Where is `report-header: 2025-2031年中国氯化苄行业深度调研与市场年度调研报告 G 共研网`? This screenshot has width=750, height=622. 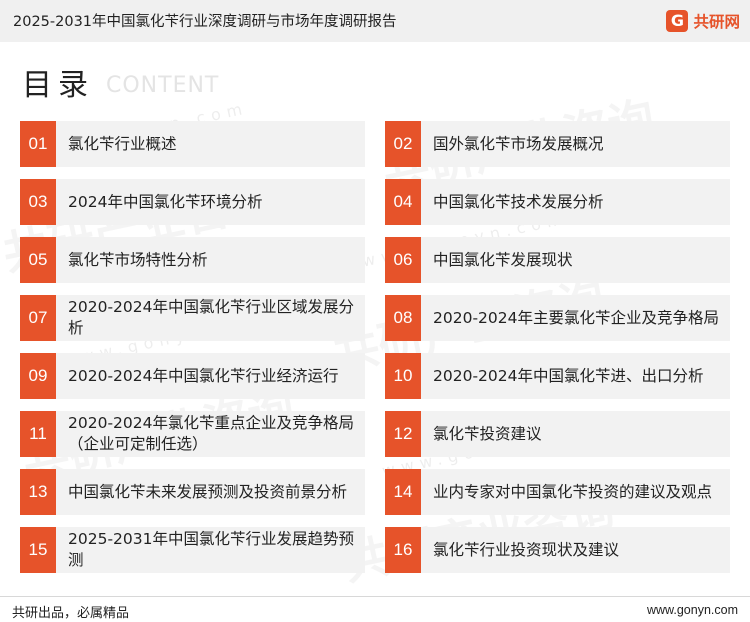
report-header: 2025-2031年中国氯化苄行业深度调研与市场年度调研报告 G 共研网 is located at coordinates (375, 21).